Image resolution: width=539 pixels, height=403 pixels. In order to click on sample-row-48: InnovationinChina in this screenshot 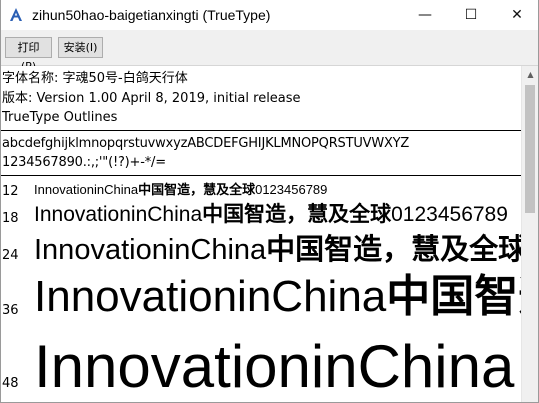, I will do `click(274, 367)`.